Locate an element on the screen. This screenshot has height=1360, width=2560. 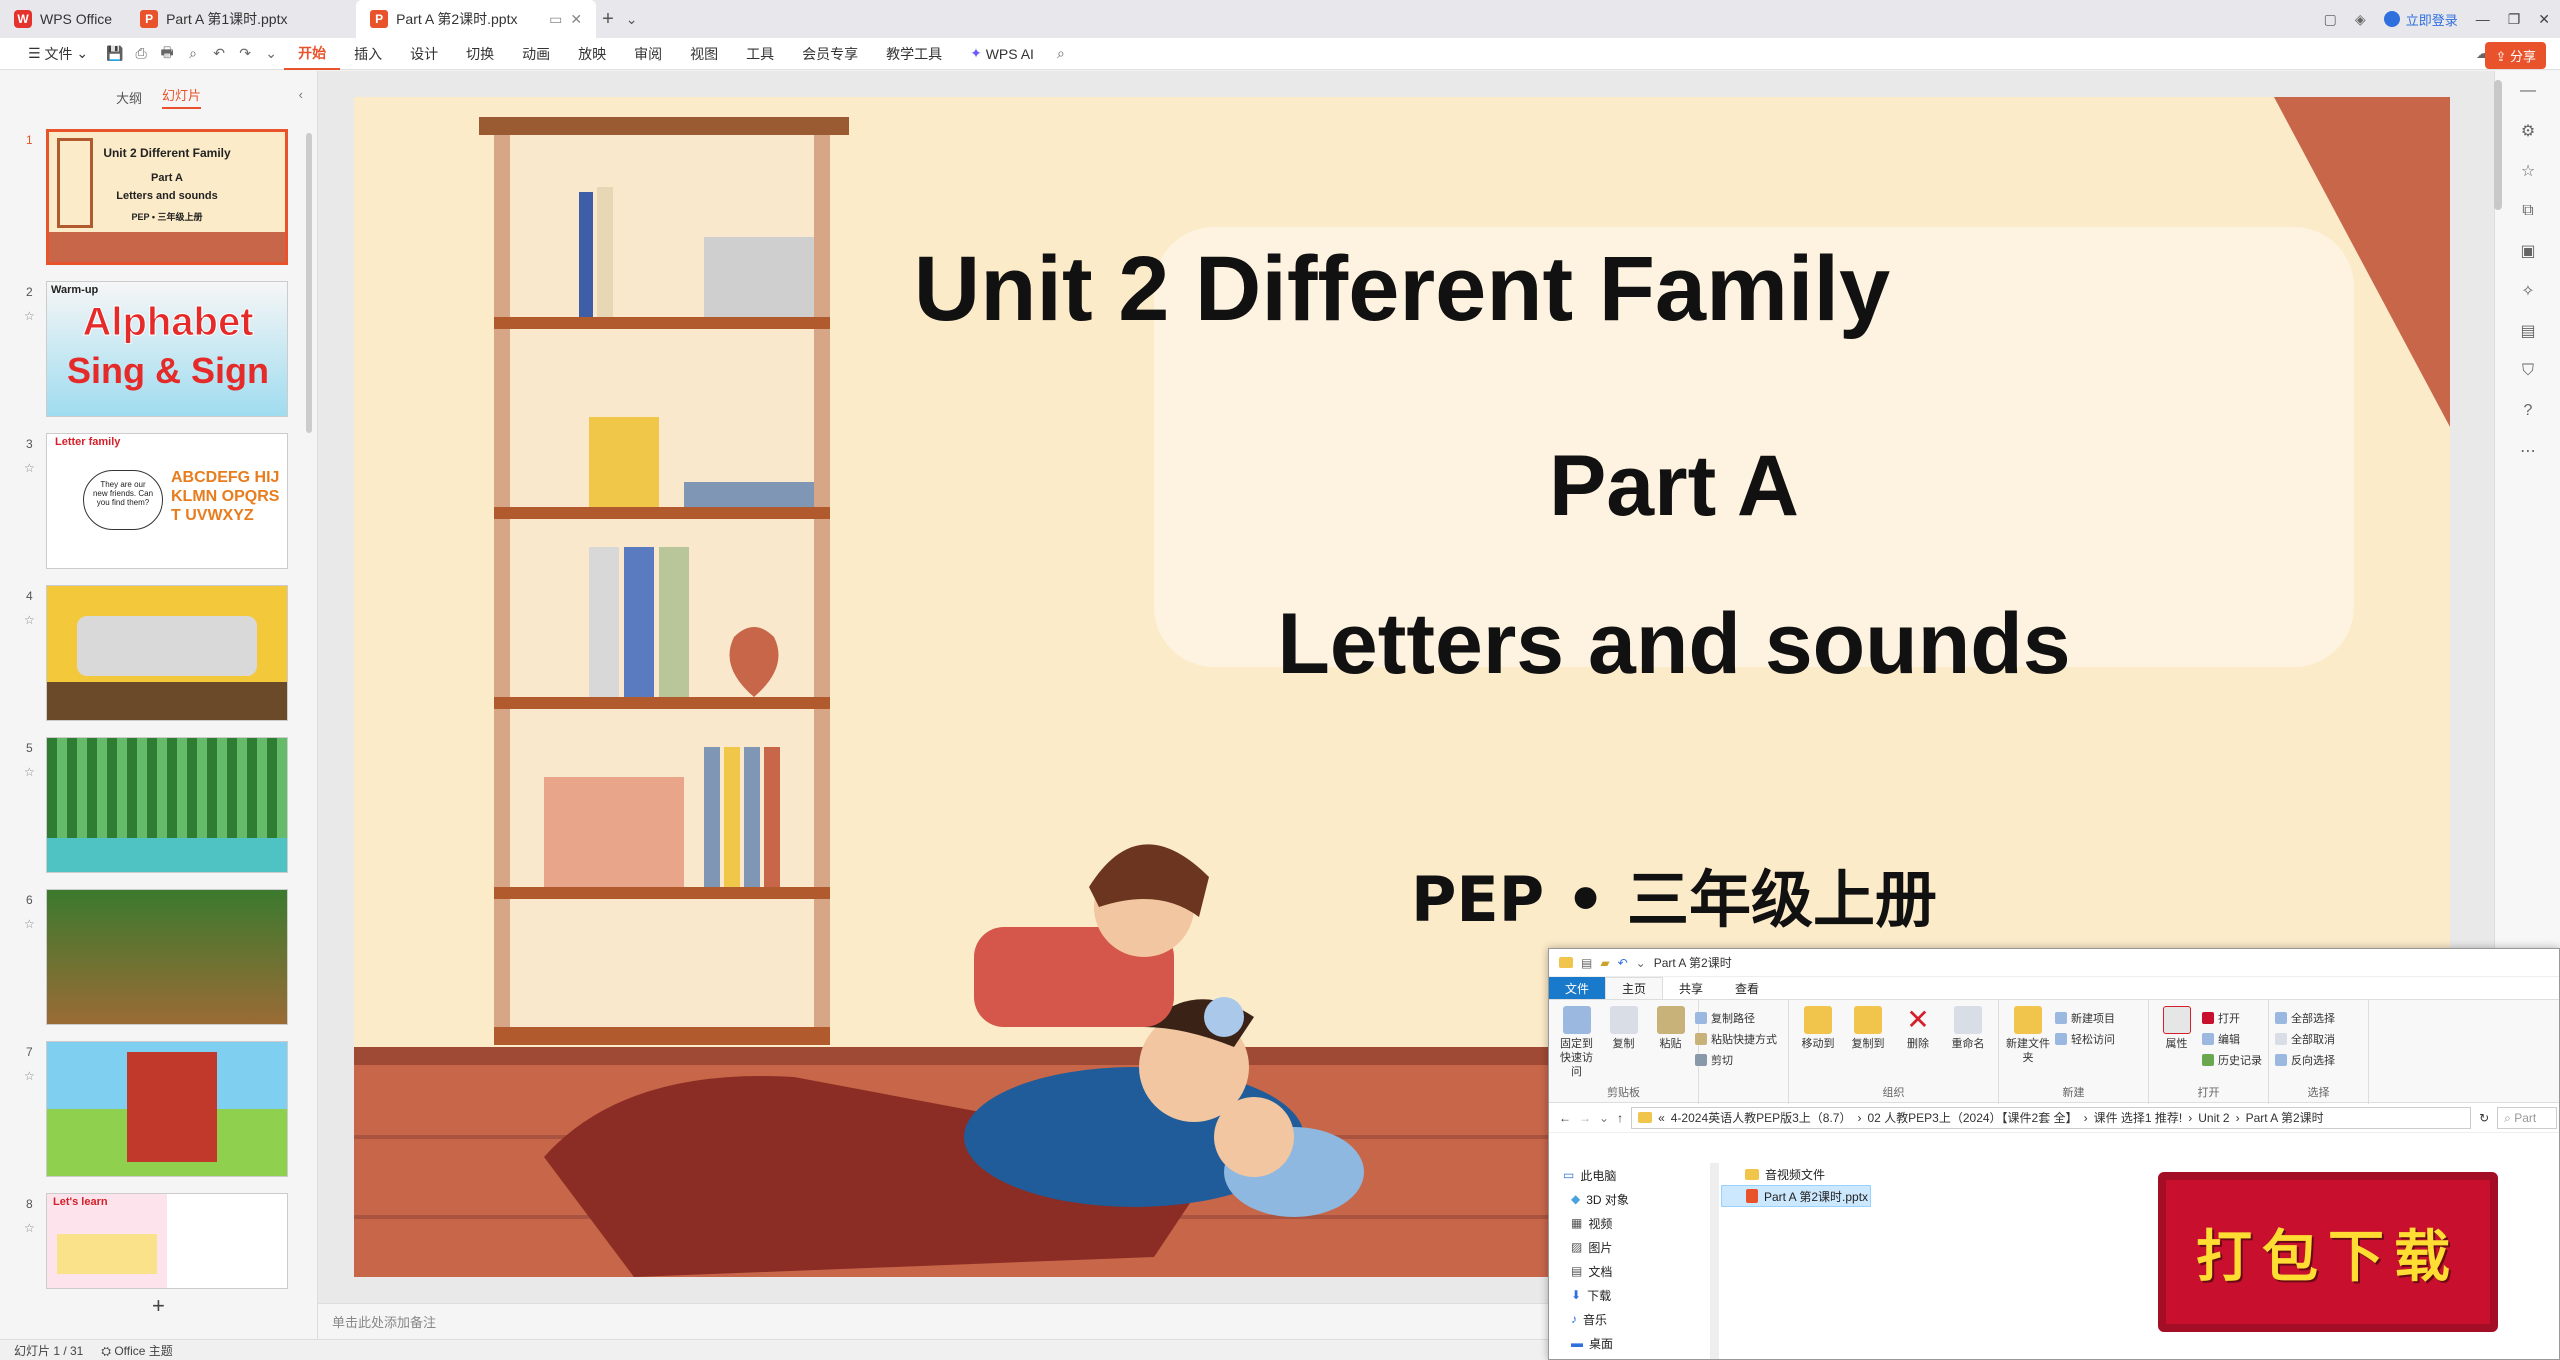
slide-scrollbar is located at coordinates (2498, 145).